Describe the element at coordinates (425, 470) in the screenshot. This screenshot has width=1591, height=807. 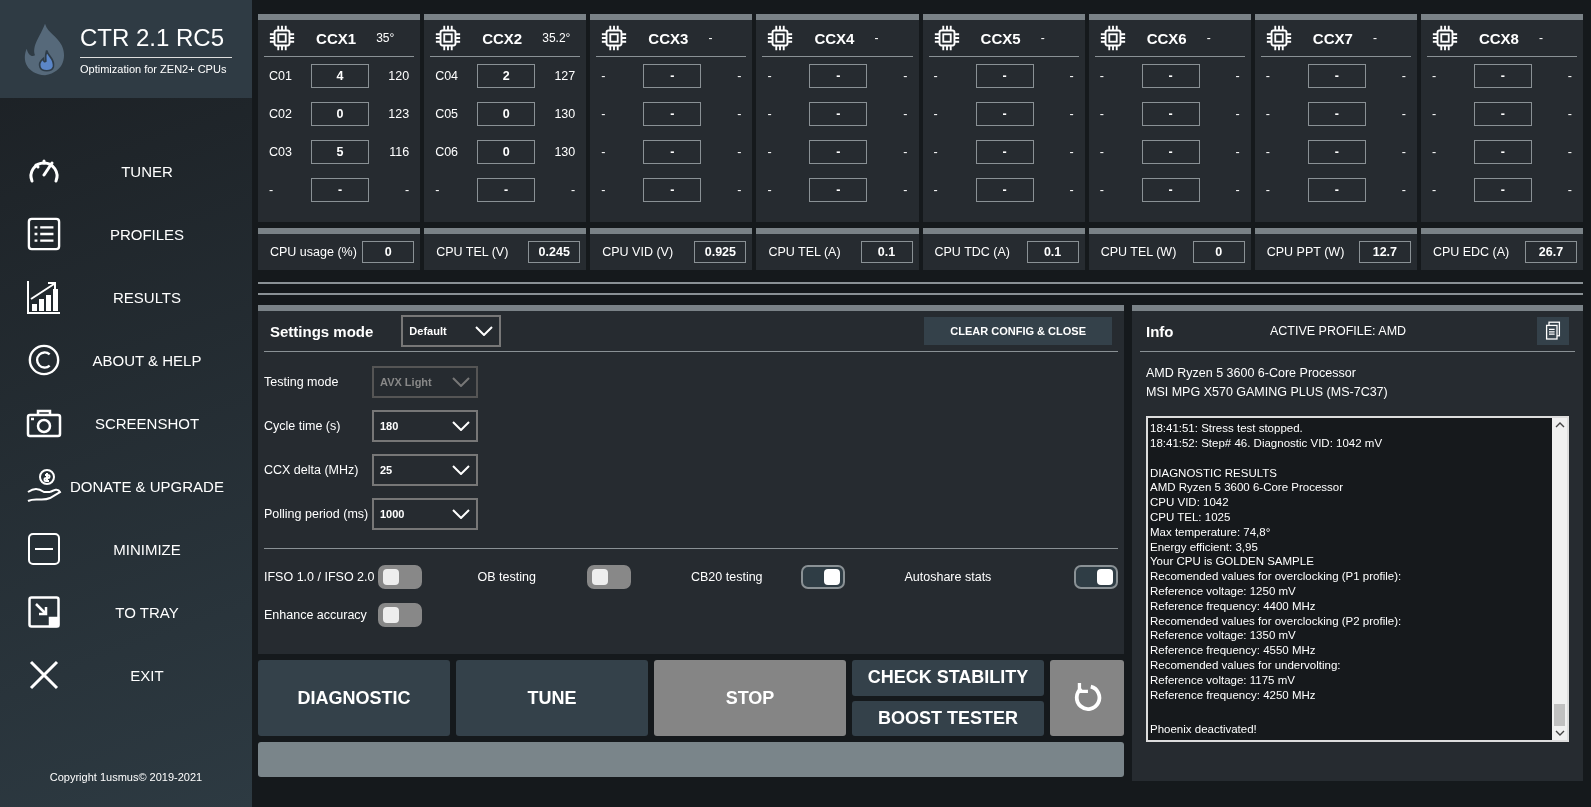
I see `setting-dropdown: 25` at that location.